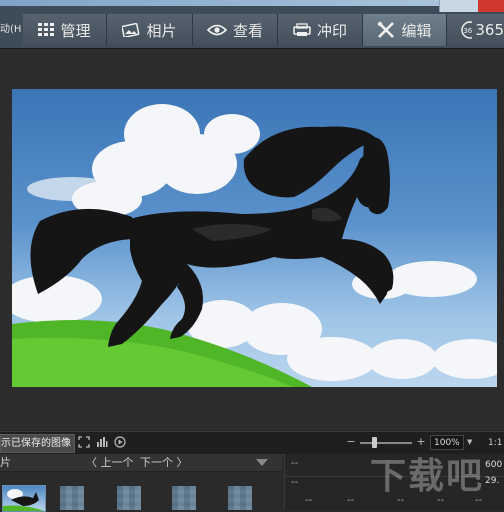 Image resolution: width=504 pixels, height=512 pixels. Describe the element at coordinates (421, 441) in the screenshot. I see `zoom-in-button: +` at that location.